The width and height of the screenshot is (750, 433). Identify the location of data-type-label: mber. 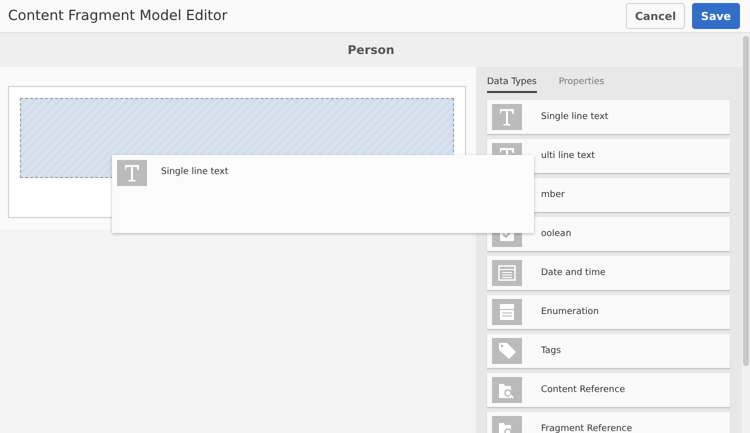
(553, 195).